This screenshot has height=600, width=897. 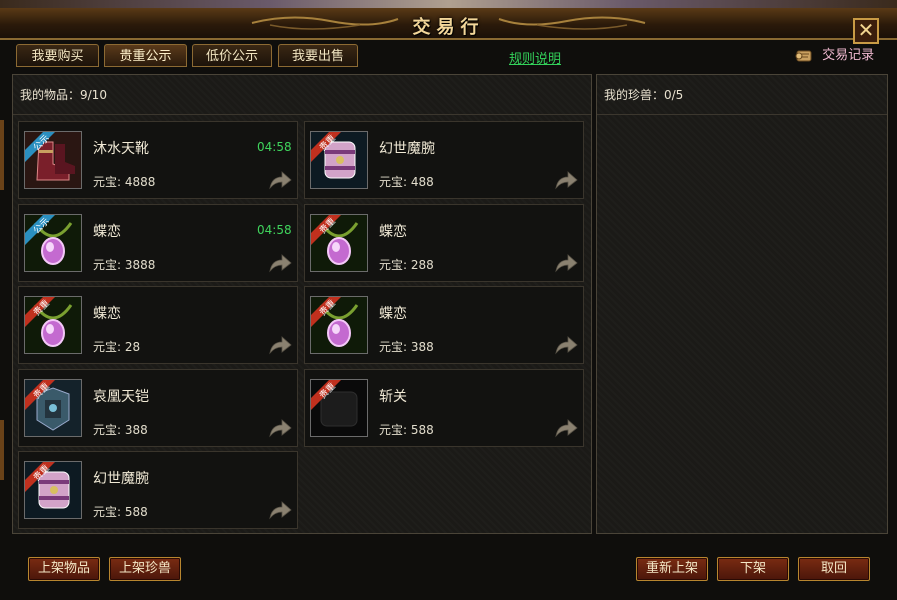 I want to click on item-slot: 贵重 斩关元宝: 588, so click(x=444, y=407).